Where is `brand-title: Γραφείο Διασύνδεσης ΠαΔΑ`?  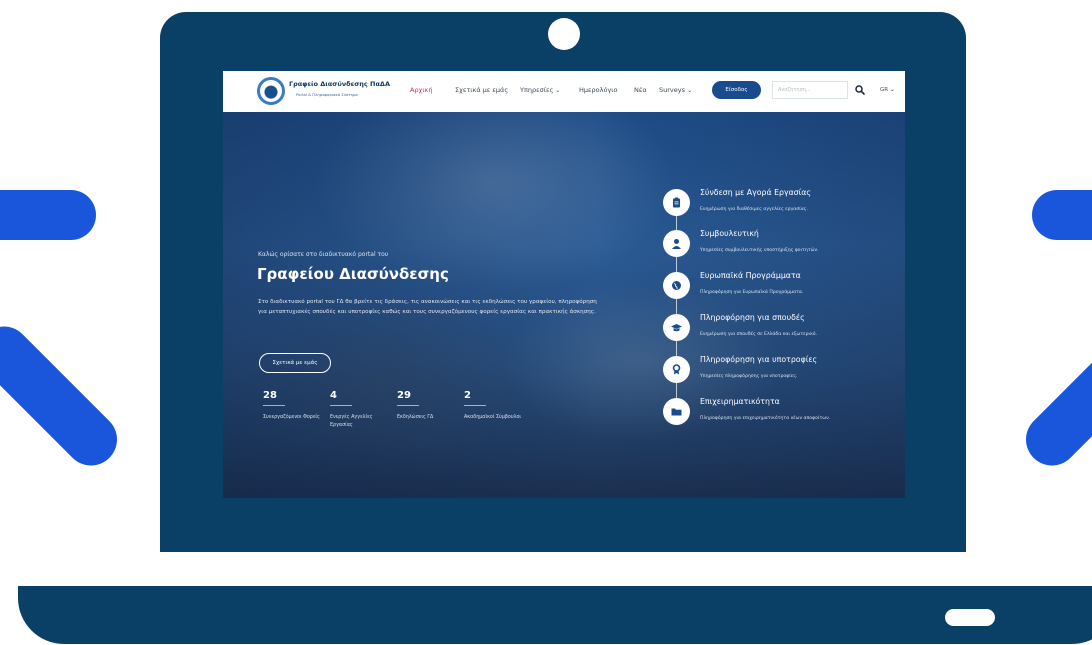
brand-title: Γραφείο Διασύνδεσης ΠαΔΑ is located at coordinates (339, 84).